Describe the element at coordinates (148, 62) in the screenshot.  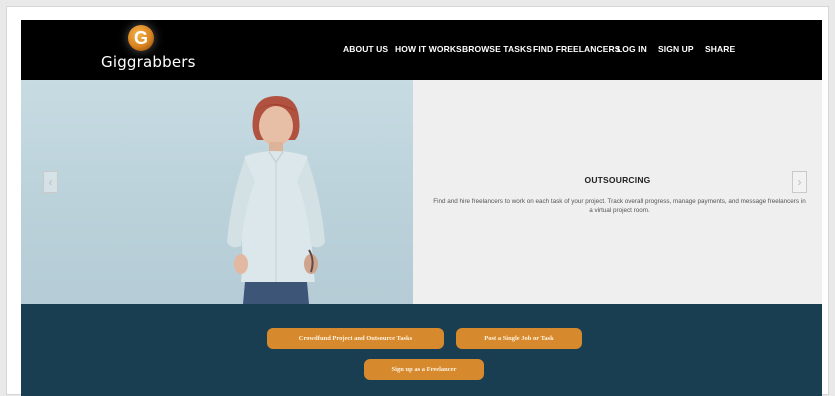
I see `logo-text: Giggrabbers` at that location.